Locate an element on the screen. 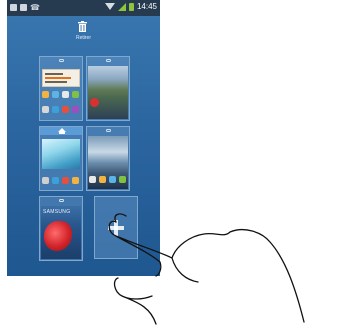 This screenshot has width=348, height=328. samsung-logo-text: SAMSUNG is located at coordinates (57, 212).